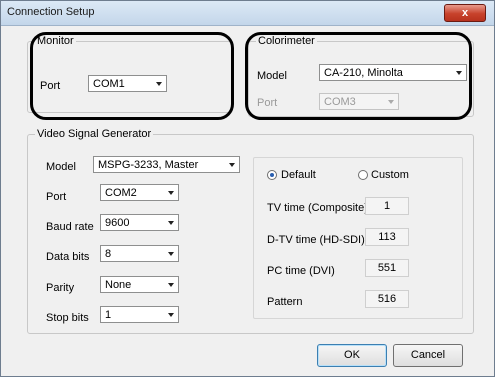 Image resolution: width=495 pixels, height=377 pixels. What do you see at coordinates (247, 13) in the screenshot?
I see `title-bar: Connection Setup x` at bounding box center [247, 13].